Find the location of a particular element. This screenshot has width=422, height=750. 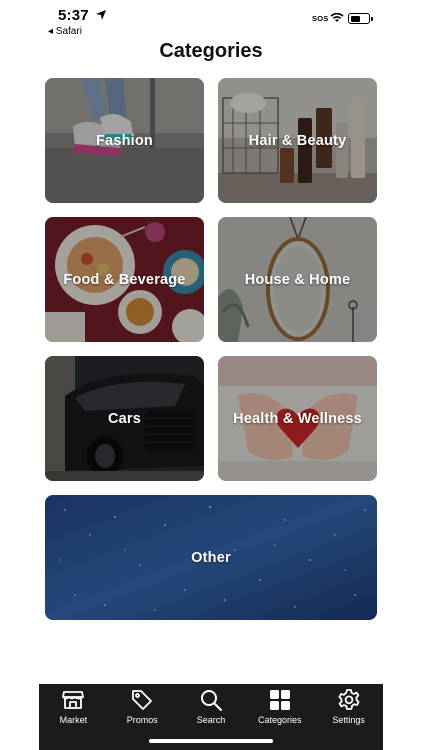

status-bar: 5:37 ◂ Safari SOS is located at coordinates (211, 20).